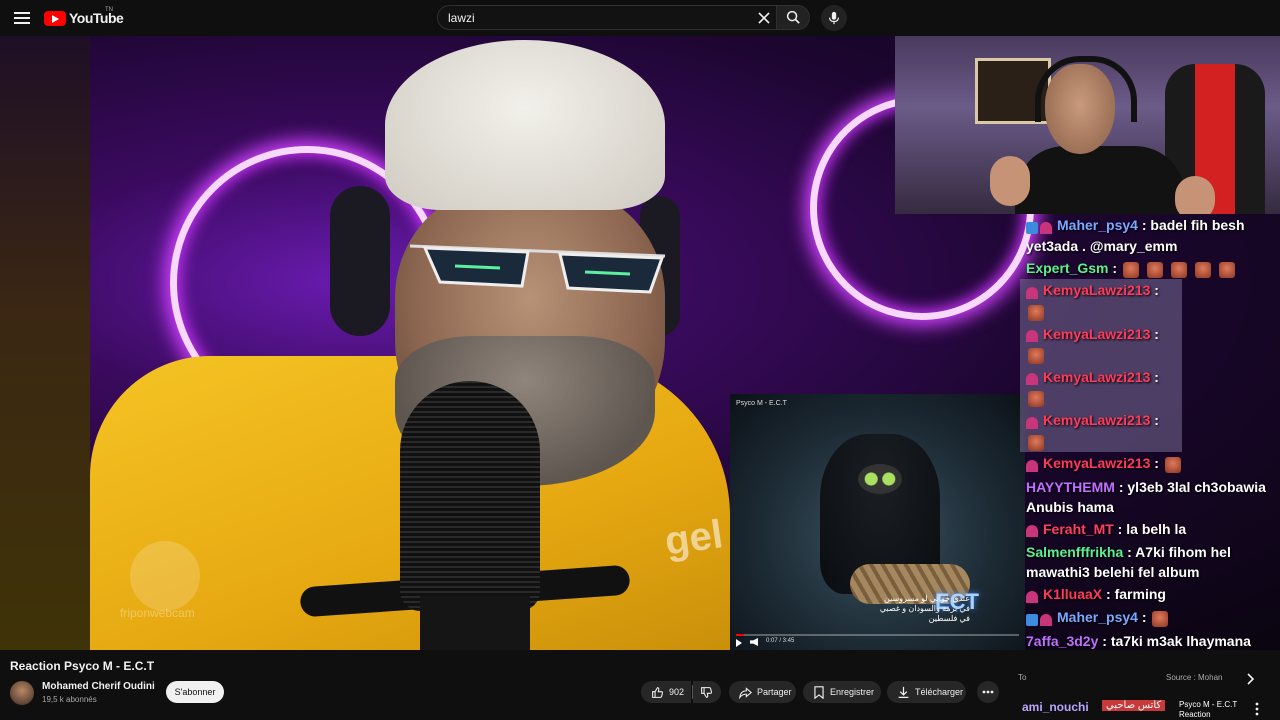 This screenshot has height=720, width=1280. I want to click on playlist-subtitle: Reaction, so click(1195, 714).